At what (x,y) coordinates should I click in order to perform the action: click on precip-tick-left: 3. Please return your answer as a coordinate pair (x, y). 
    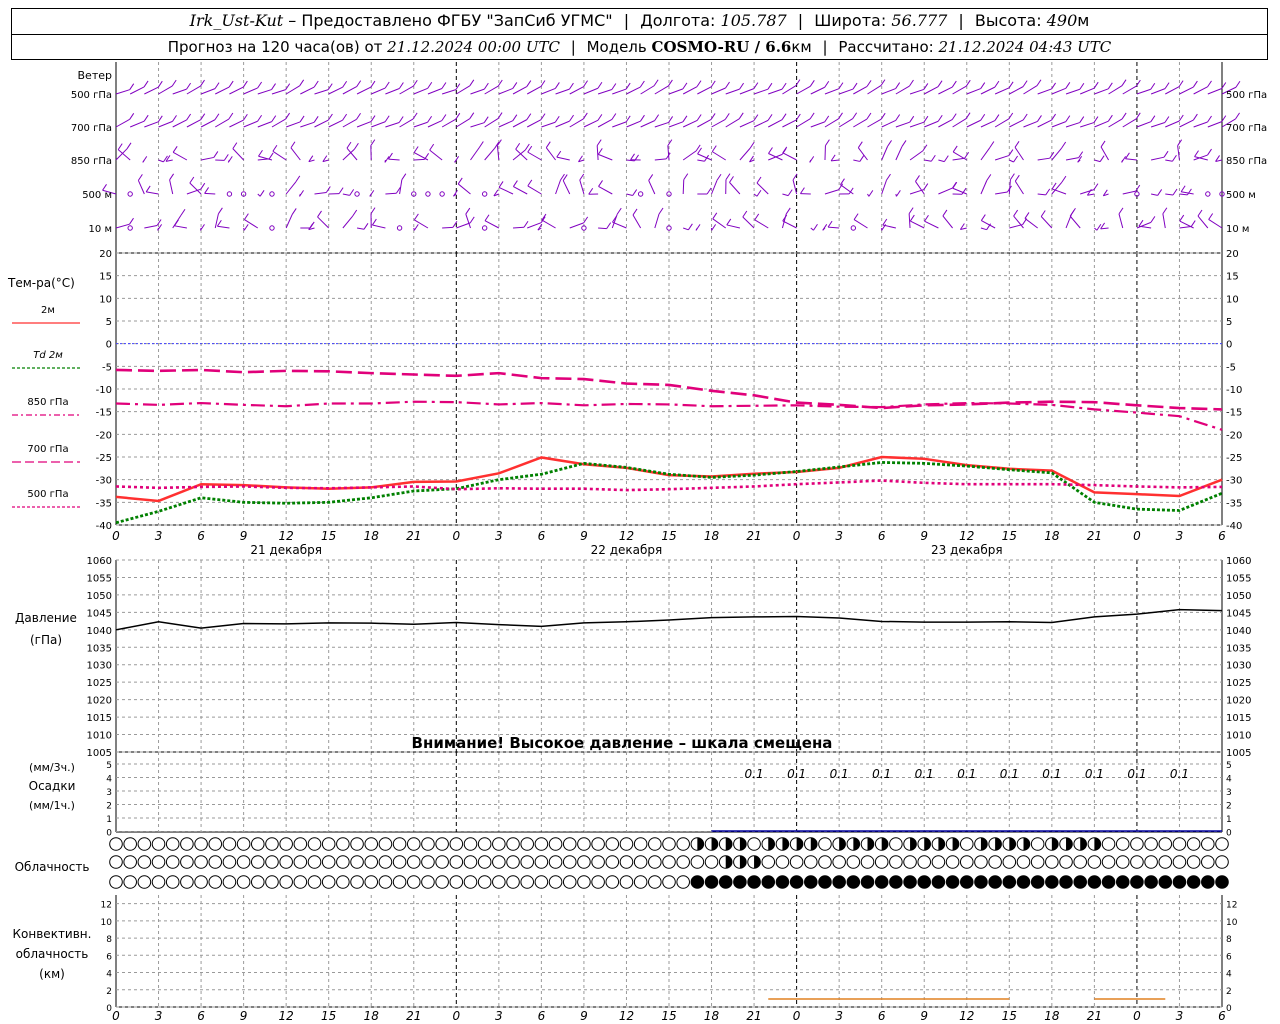
    Looking at the image, I should click on (109, 793).